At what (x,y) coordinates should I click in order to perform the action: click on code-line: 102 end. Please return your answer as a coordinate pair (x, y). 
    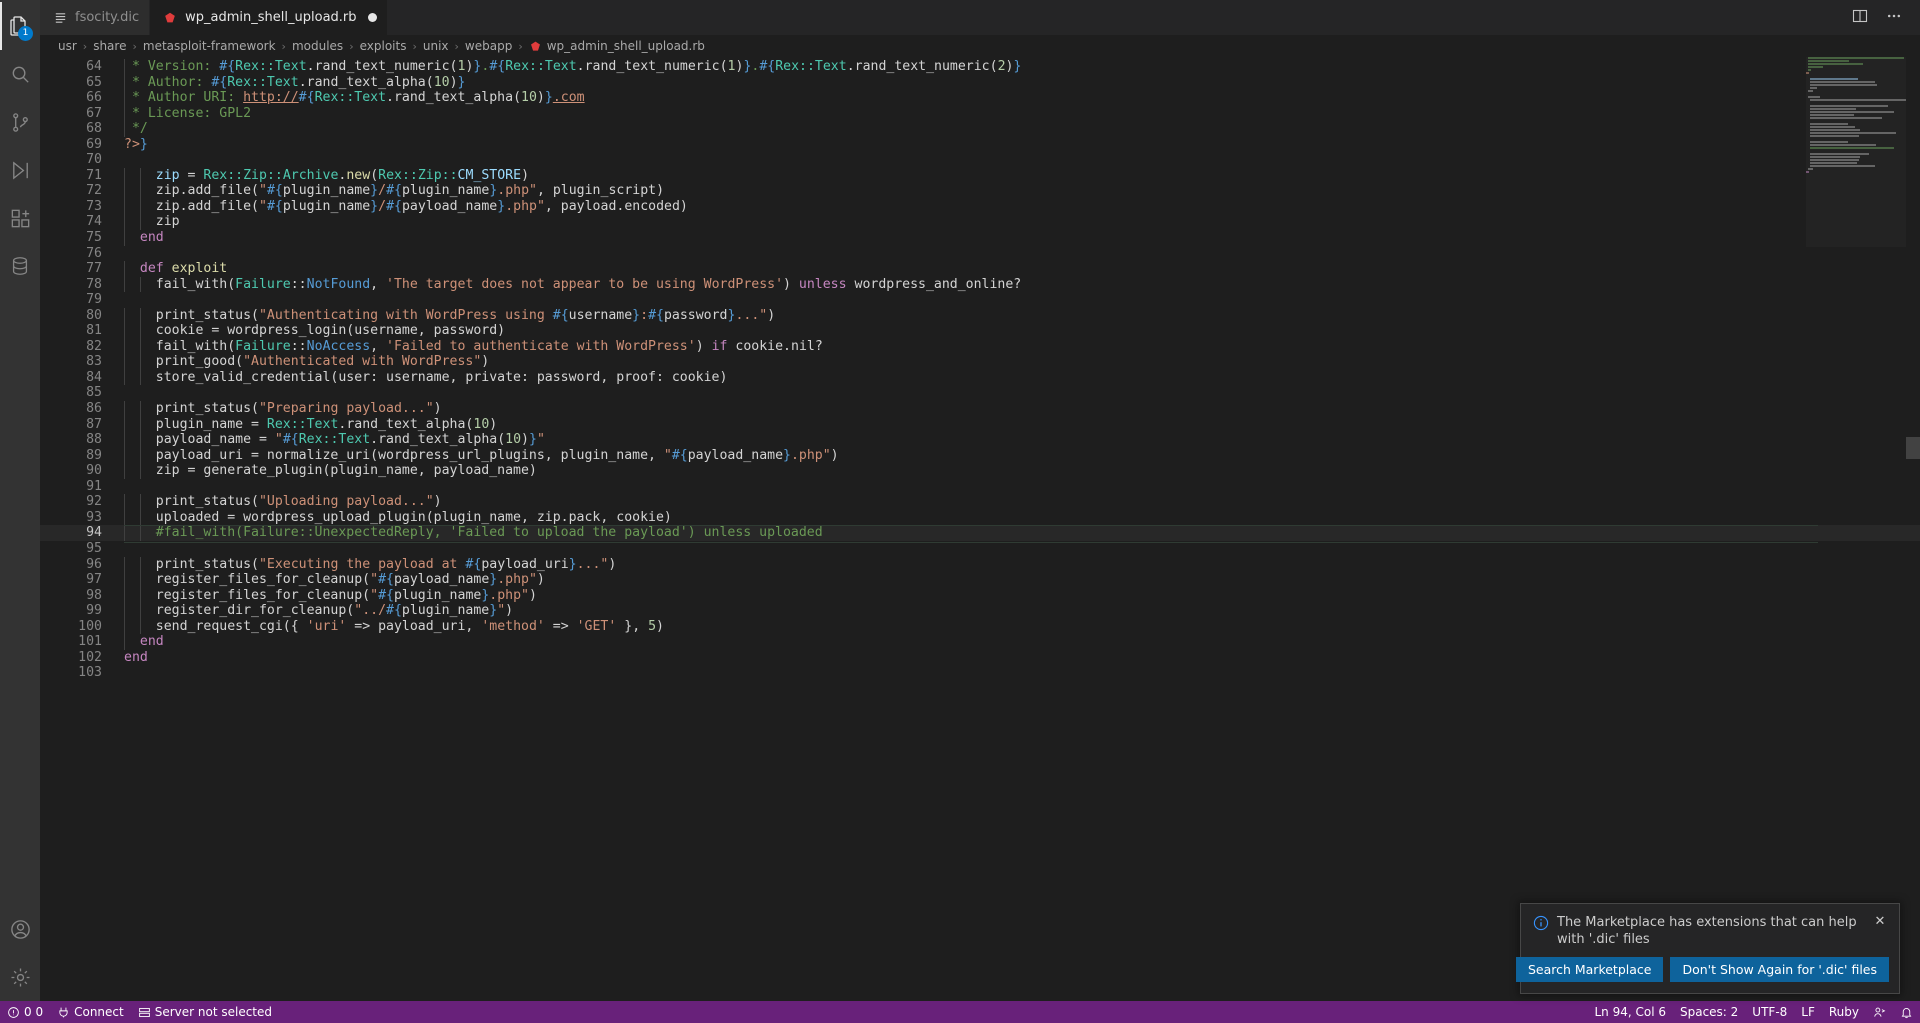
    Looking at the image, I should click on (980, 658).